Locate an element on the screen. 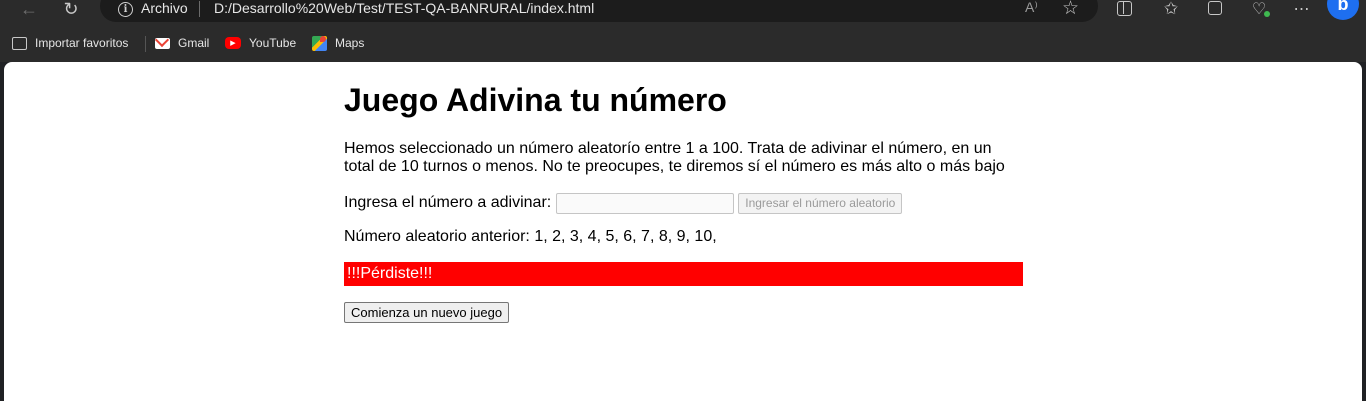  address-divider is located at coordinates (199, 9).